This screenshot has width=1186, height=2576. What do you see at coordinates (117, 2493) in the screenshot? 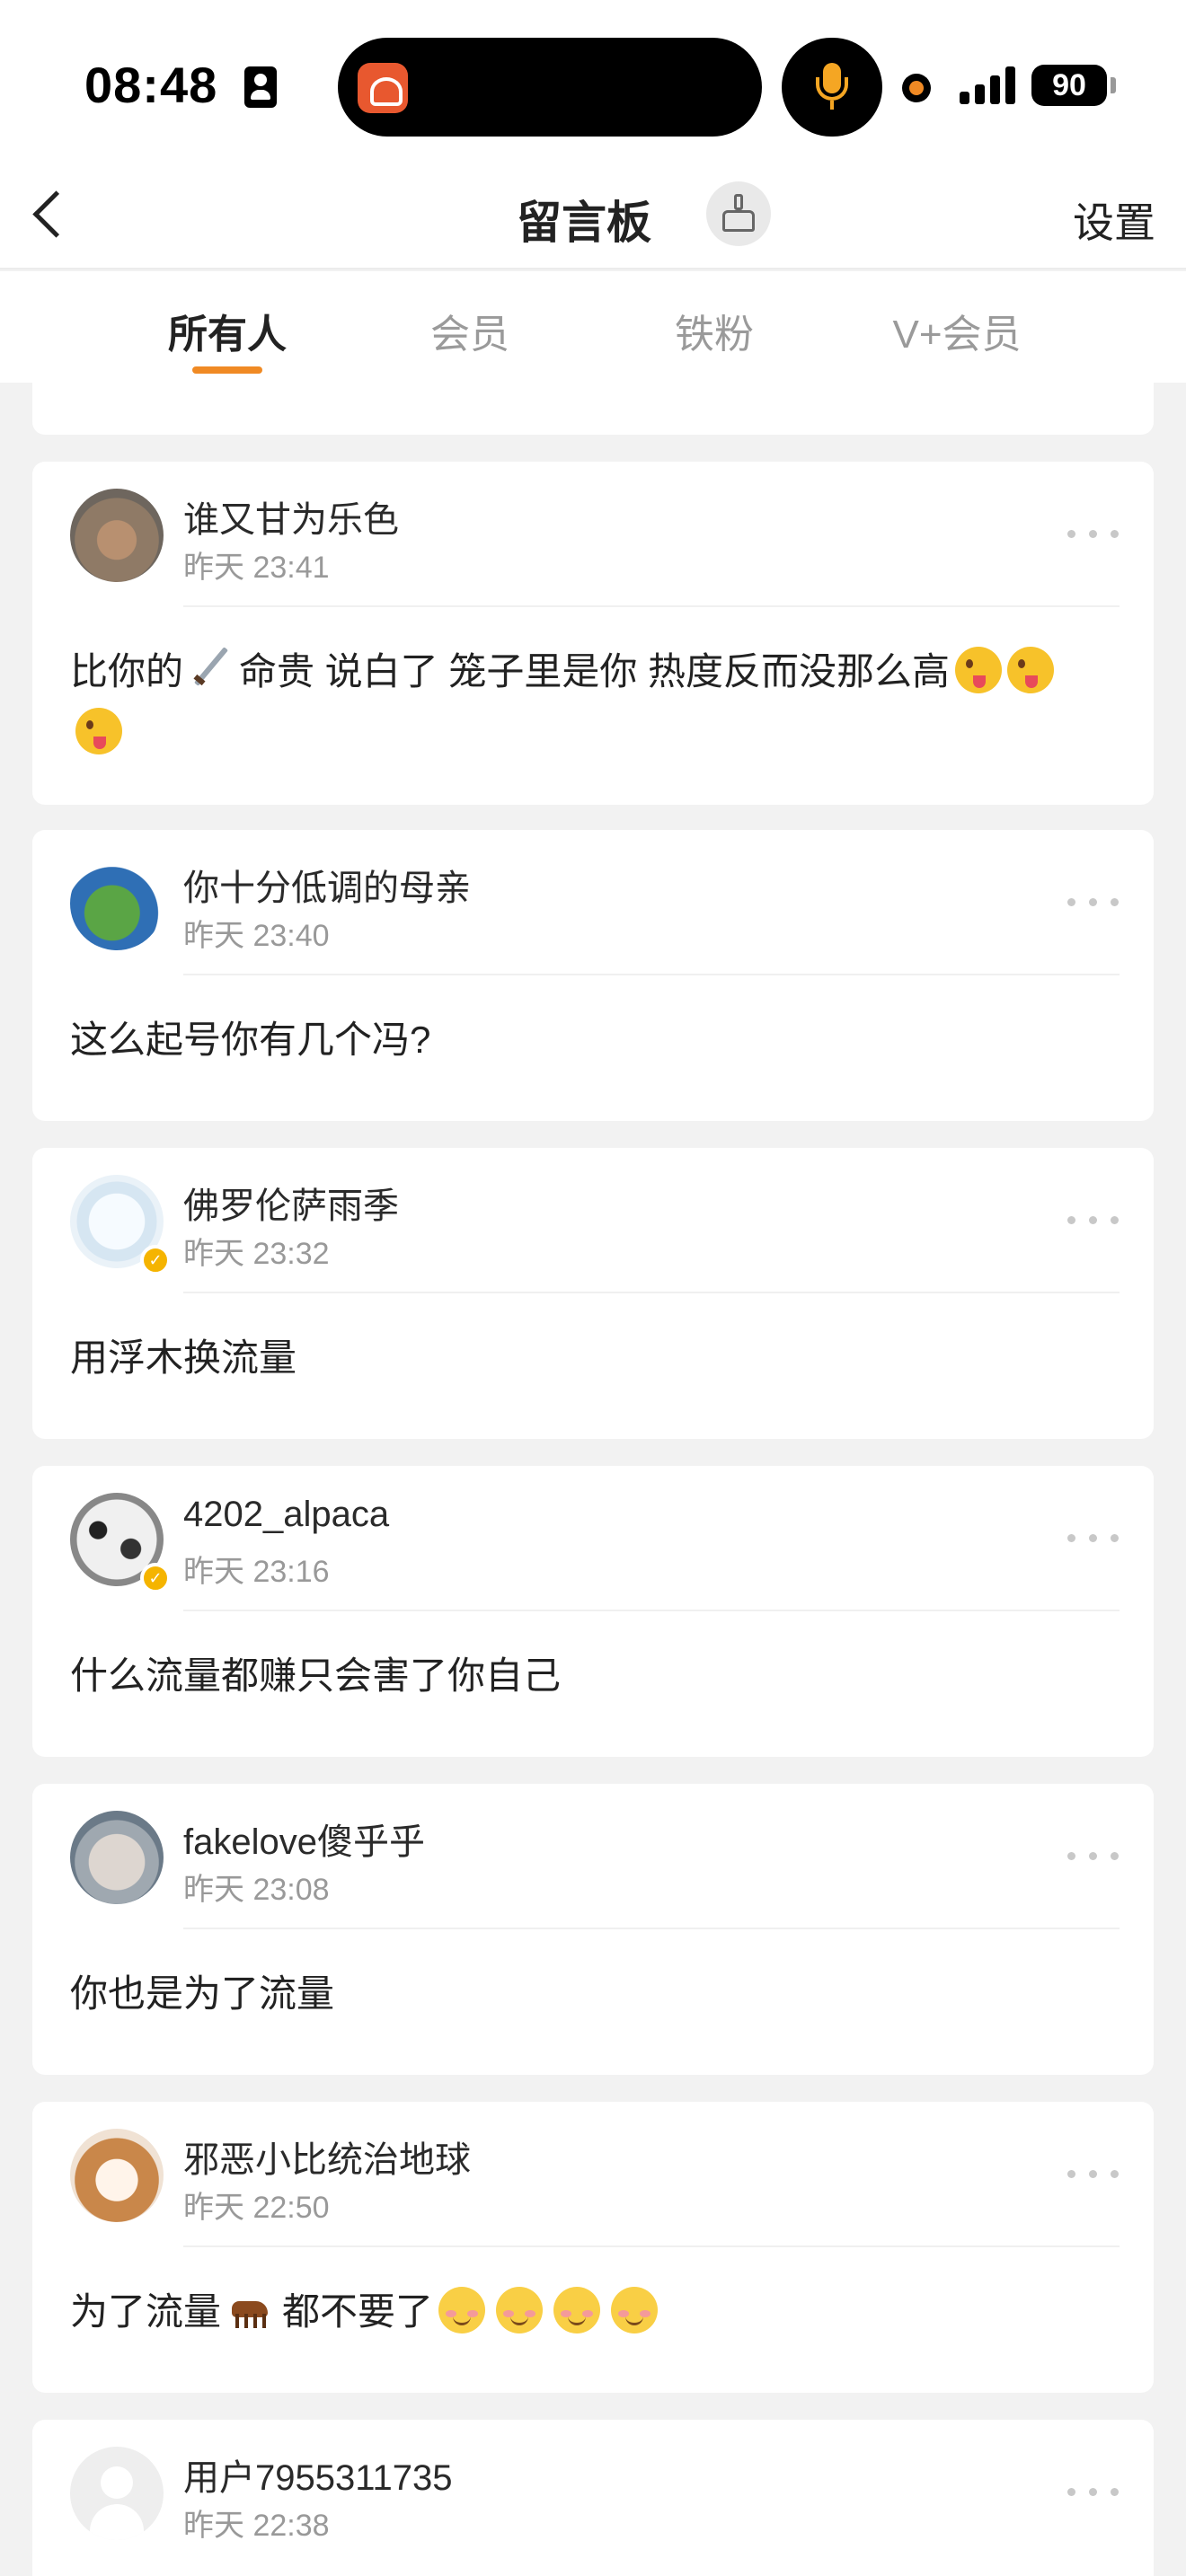
I see `default-avatar-icon` at bounding box center [117, 2493].